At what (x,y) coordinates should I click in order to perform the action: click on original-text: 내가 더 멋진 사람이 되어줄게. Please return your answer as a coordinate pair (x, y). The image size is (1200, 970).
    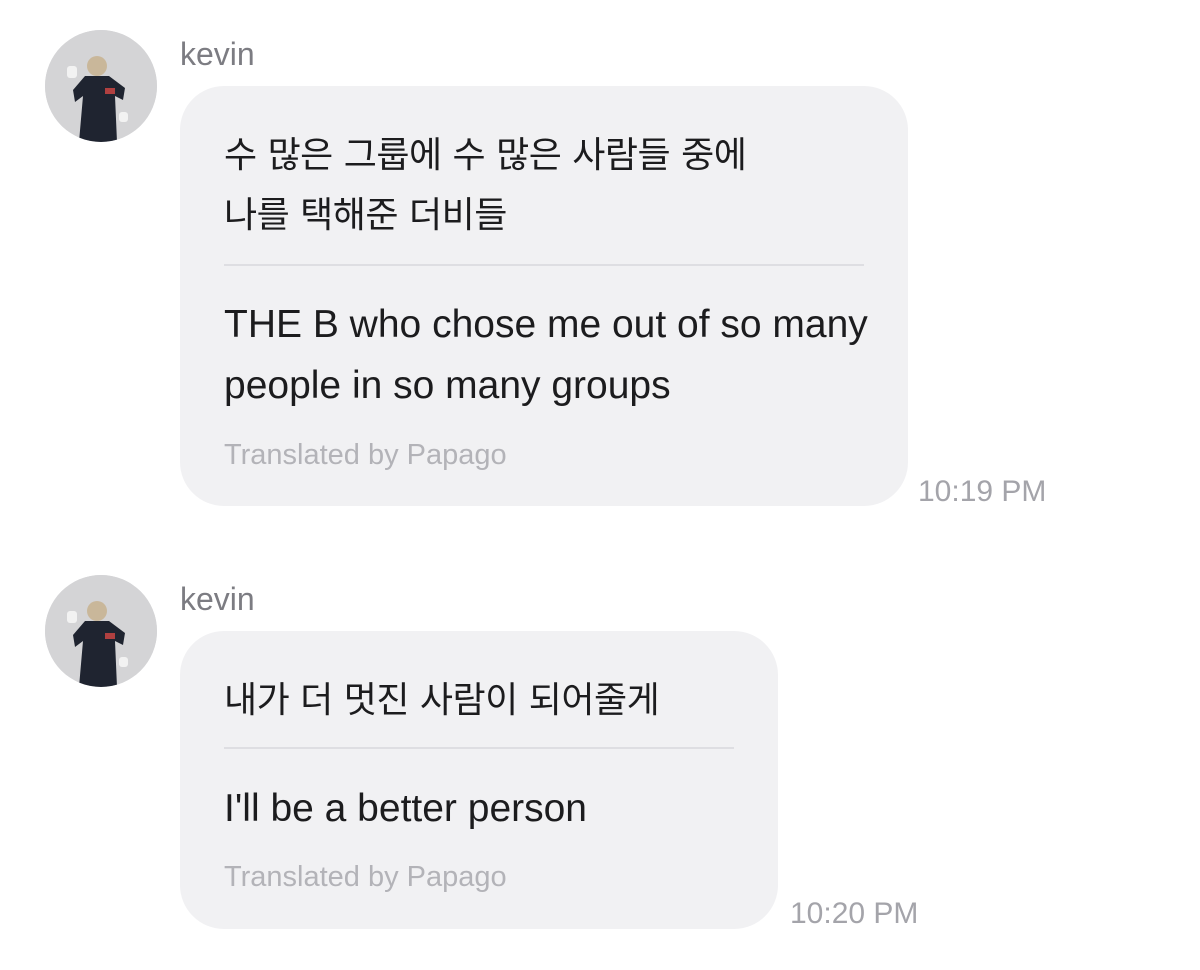
    Looking at the image, I should click on (442, 700).